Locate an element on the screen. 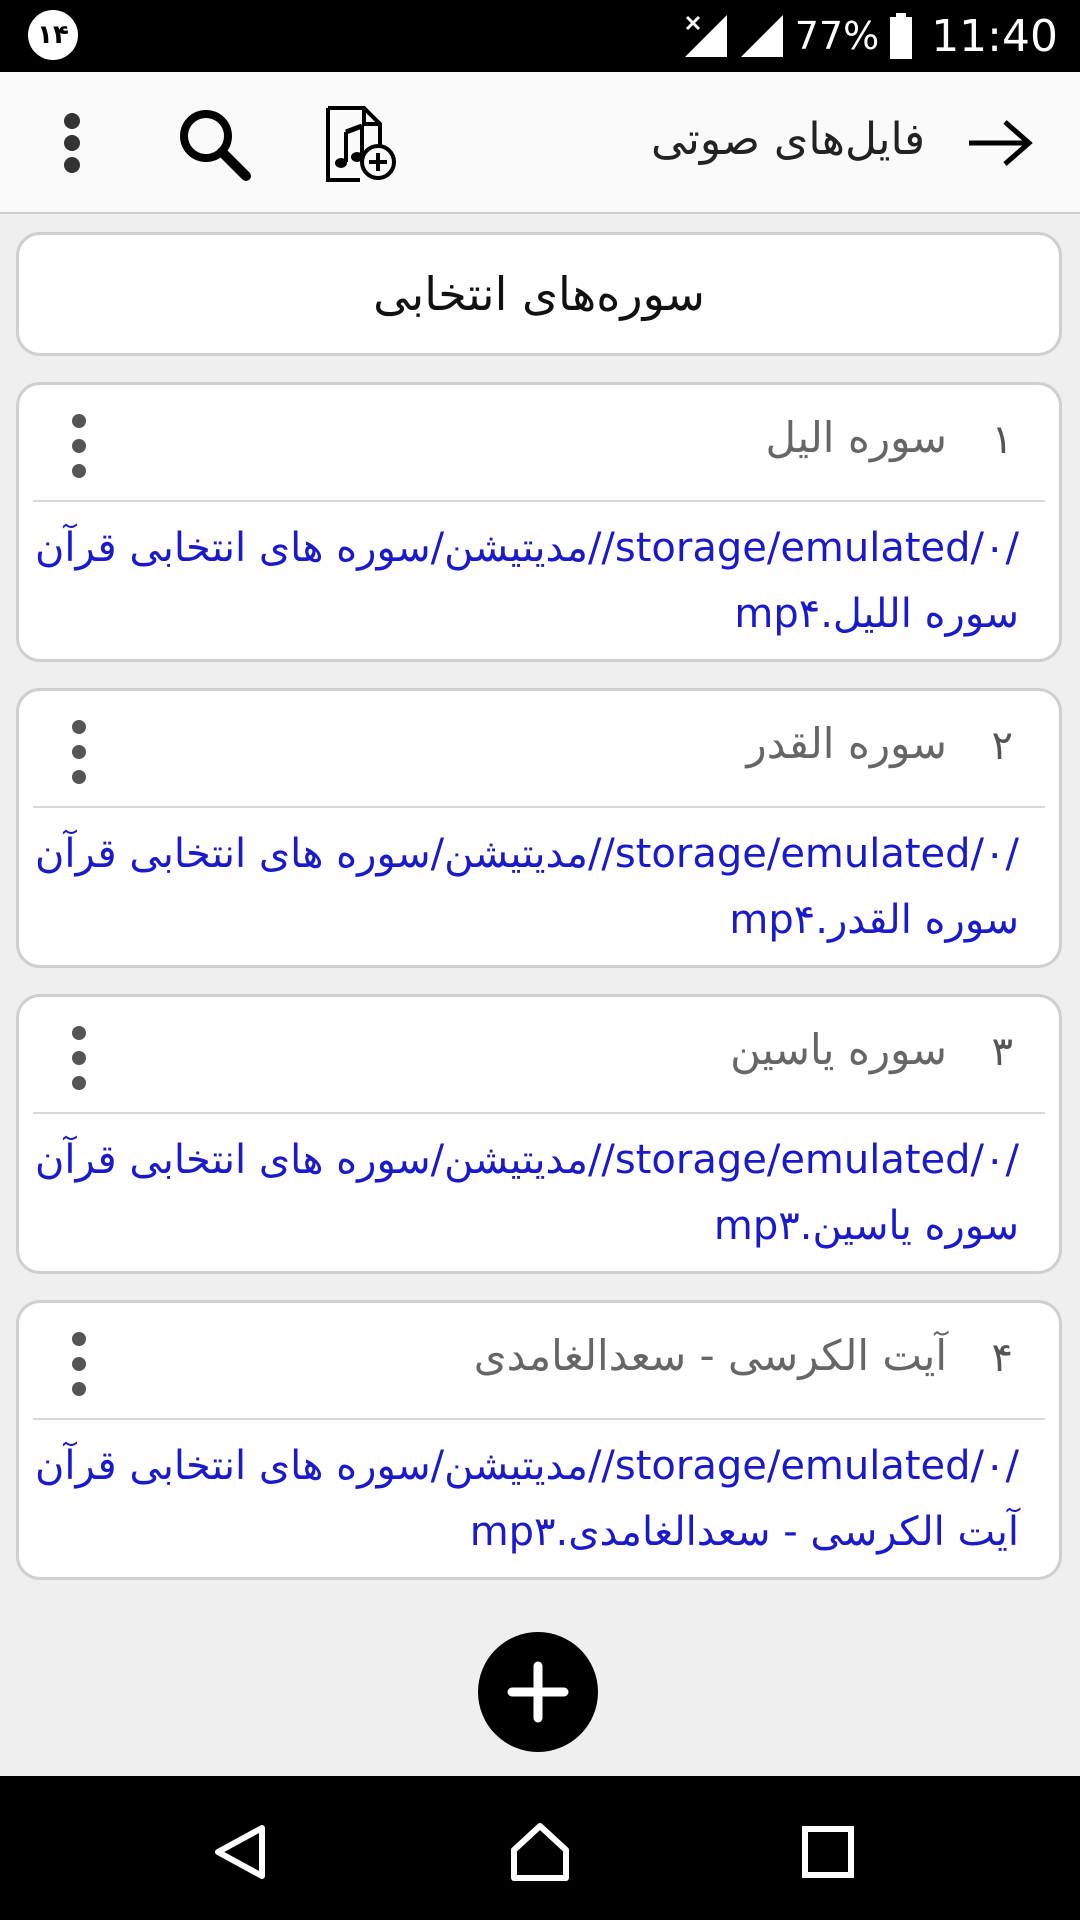 The width and height of the screenshot is (1080, 1920). overflow-menu-icon is located at coordinates (72, 143).